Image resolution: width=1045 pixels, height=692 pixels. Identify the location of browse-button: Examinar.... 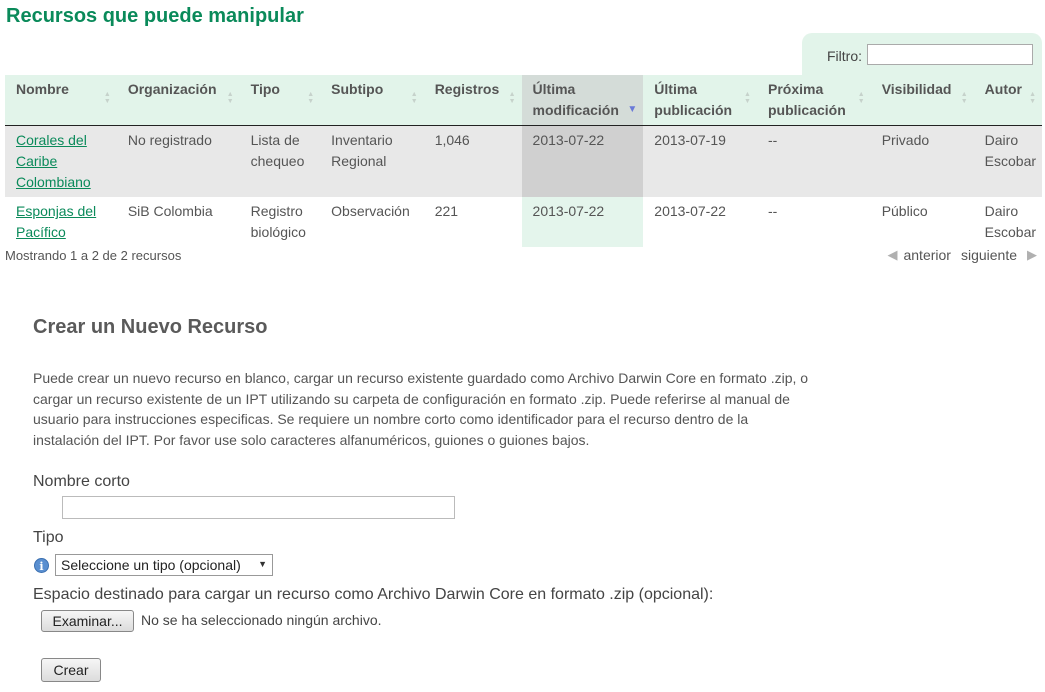
(87, 621).